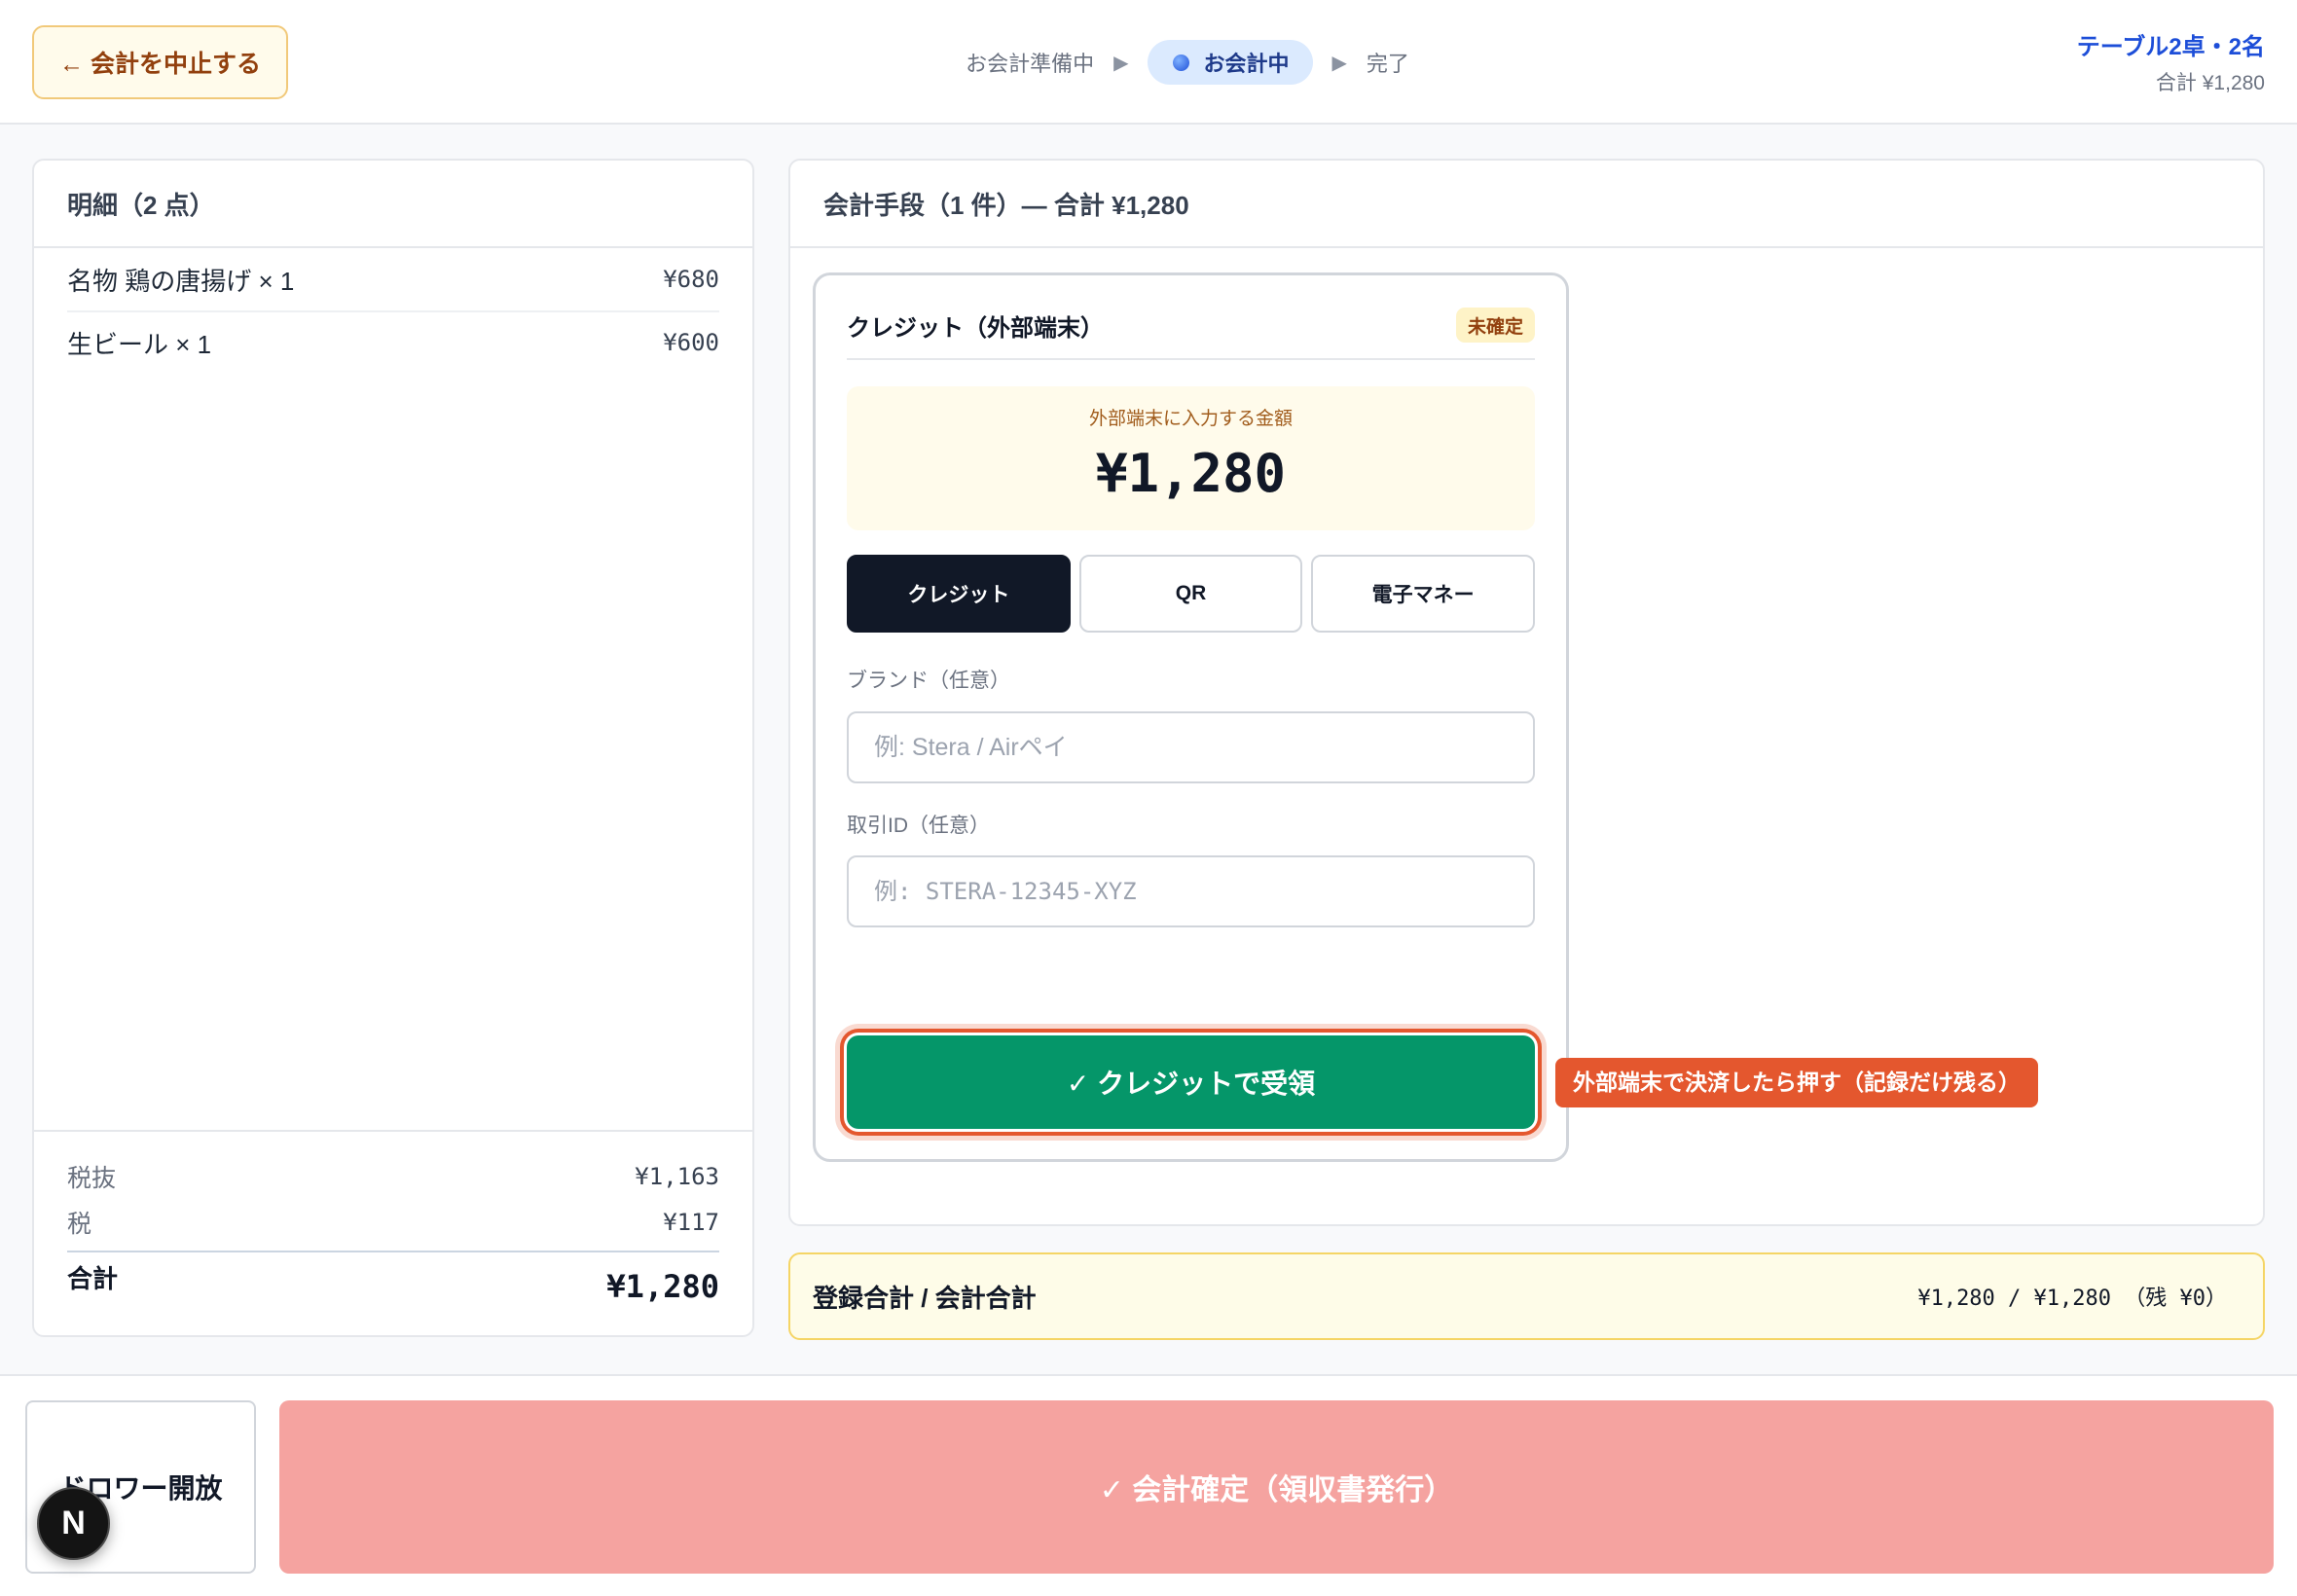 Image resolution: width=2297 pixels, height=1596 pixels. What do you see at coordinates (393, 342) in the screenshot?
I see `list-item: 生ビール × 1 ¥600` at bounding box center [393, 342].